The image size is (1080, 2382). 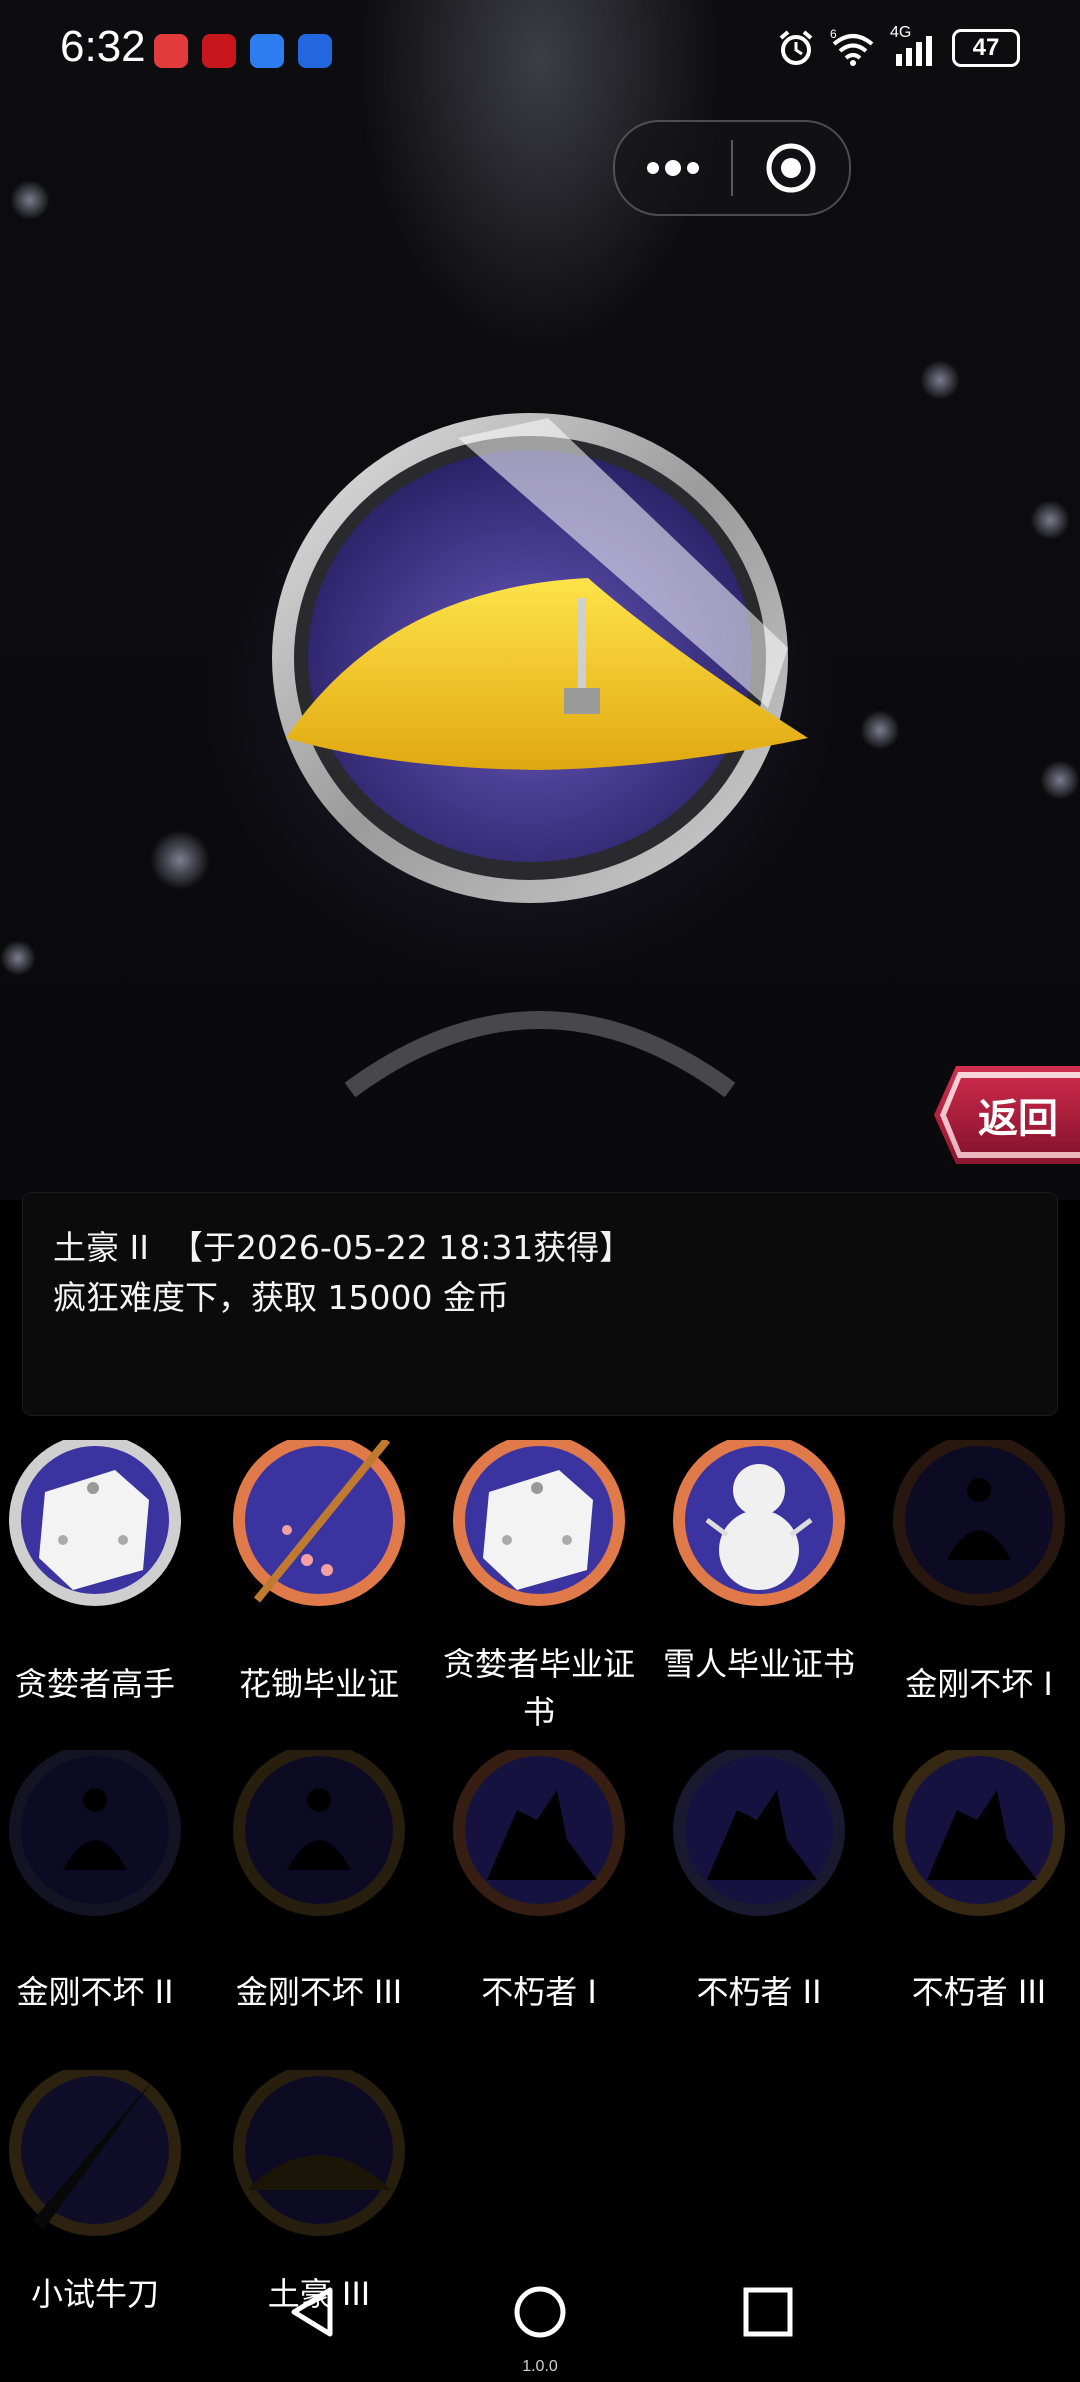 What do you see at coordinates (95, 1992) in the screenshot?
I see `achievement-label: 金刚不坏 II` at bounding box center [95, 1992].